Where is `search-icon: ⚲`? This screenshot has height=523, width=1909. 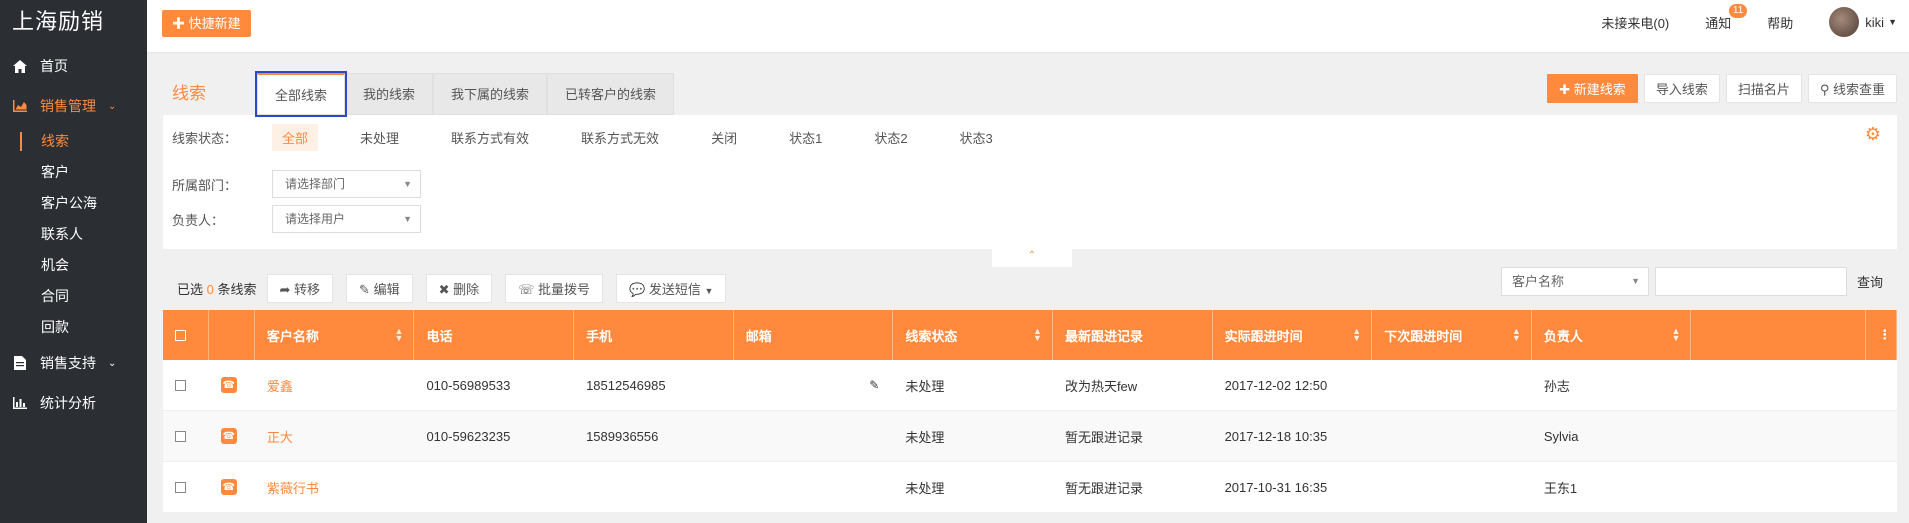 search-icon: ⚲ is located at coordinates (1826, 89).